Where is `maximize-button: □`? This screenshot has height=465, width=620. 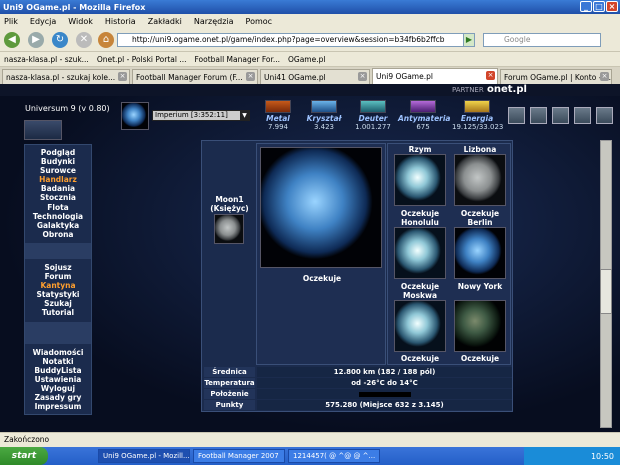 maximize-button: □ is located at coordinates (599, 6).